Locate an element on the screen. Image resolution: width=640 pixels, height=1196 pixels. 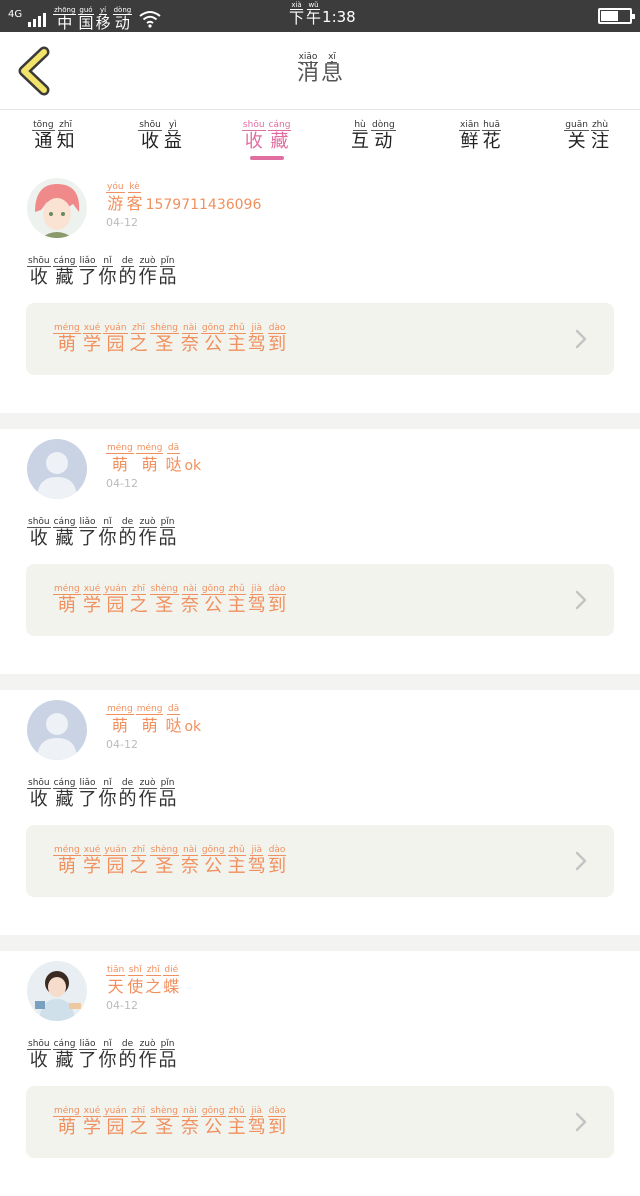
ruby-char: jià 驾 is located at coordinates (257, 861).